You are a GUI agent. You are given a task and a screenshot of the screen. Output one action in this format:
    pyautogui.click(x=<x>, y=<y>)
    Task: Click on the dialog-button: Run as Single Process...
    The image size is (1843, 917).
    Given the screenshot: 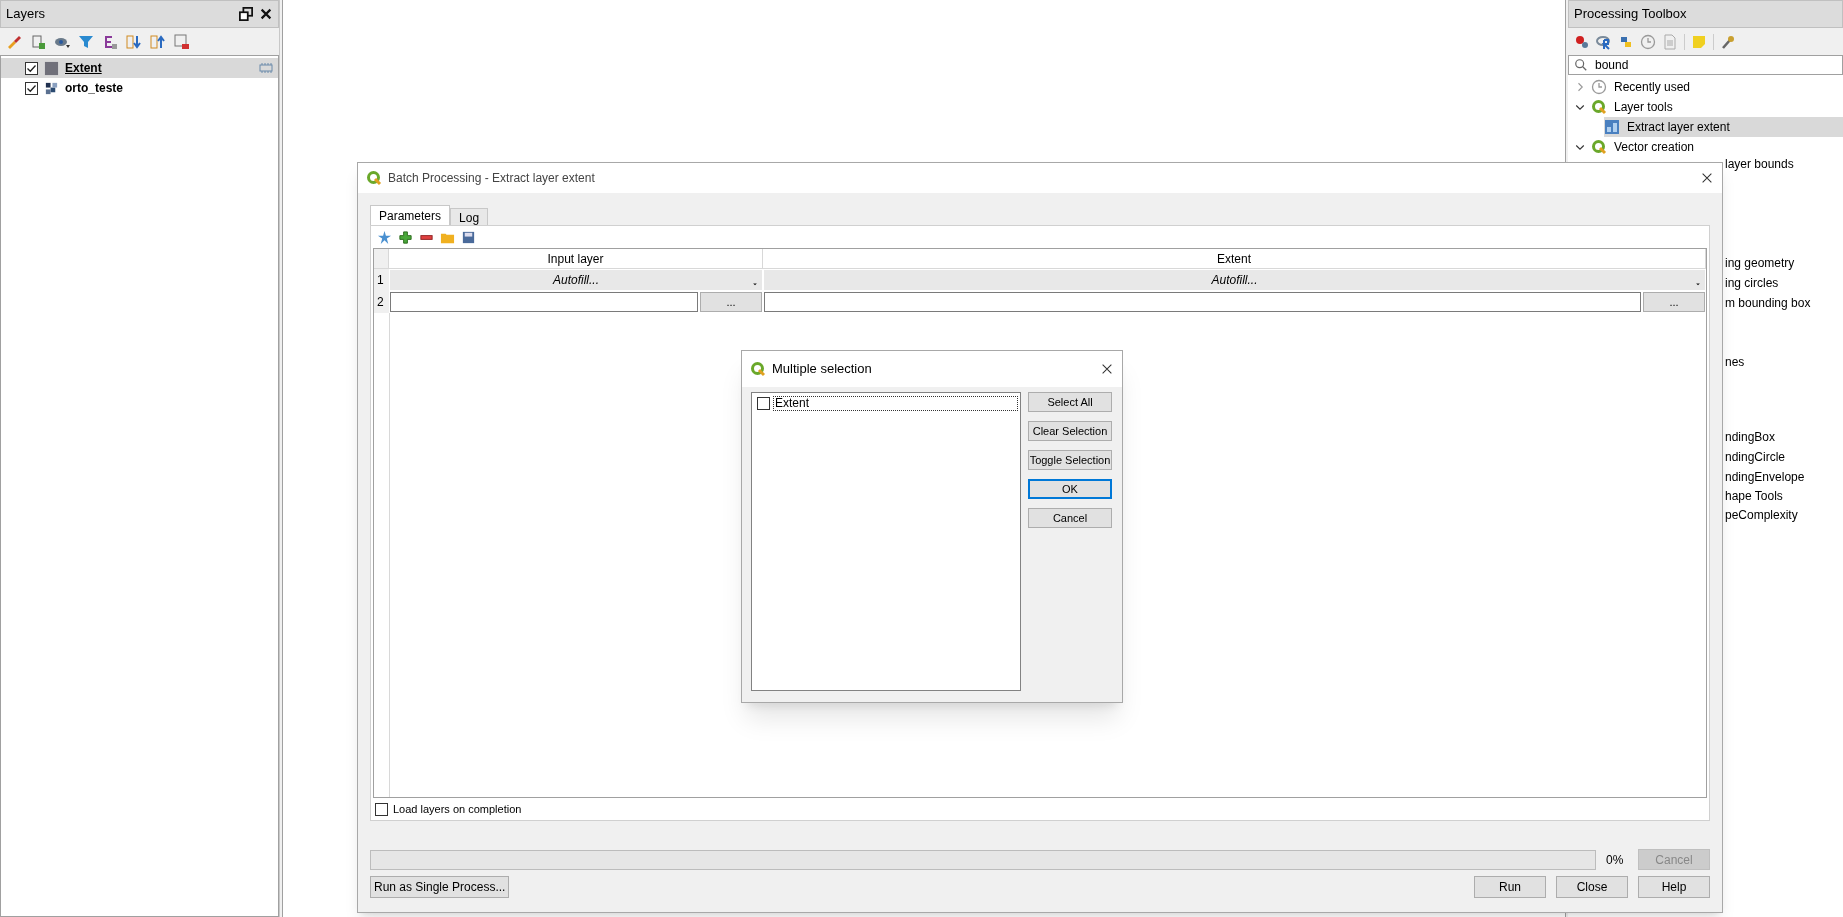 What is the action you would take?
    pyautogui.click(x=440, y=887)
    